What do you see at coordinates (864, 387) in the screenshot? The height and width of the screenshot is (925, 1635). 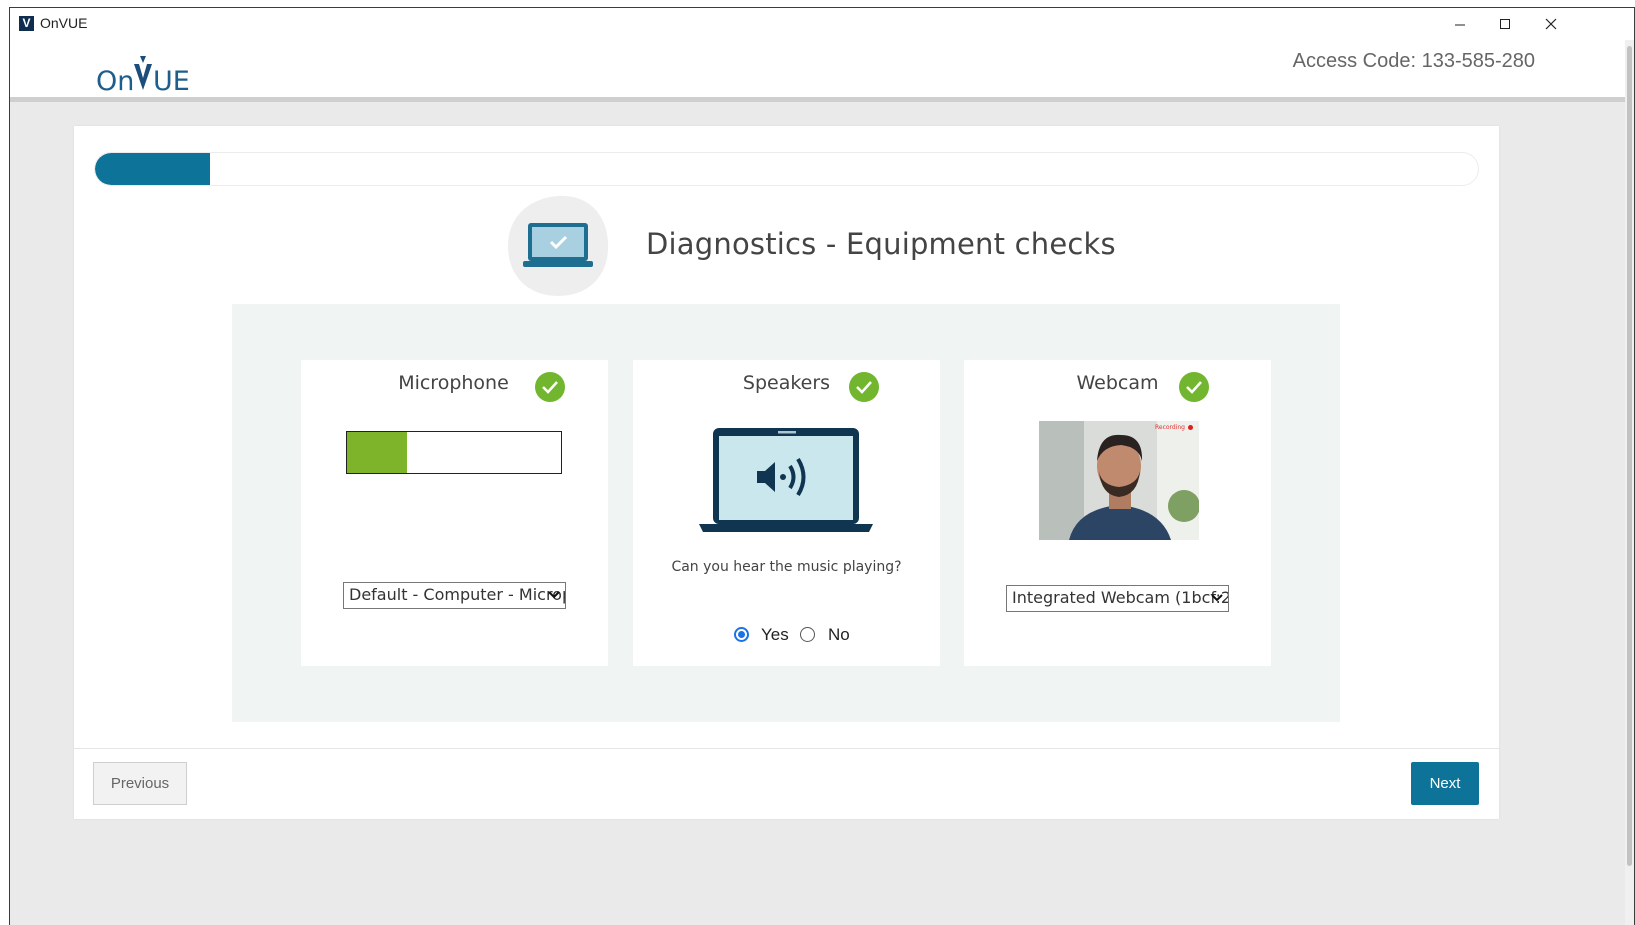 I see `speakers-check-icon` at bounding box center [864, 387].